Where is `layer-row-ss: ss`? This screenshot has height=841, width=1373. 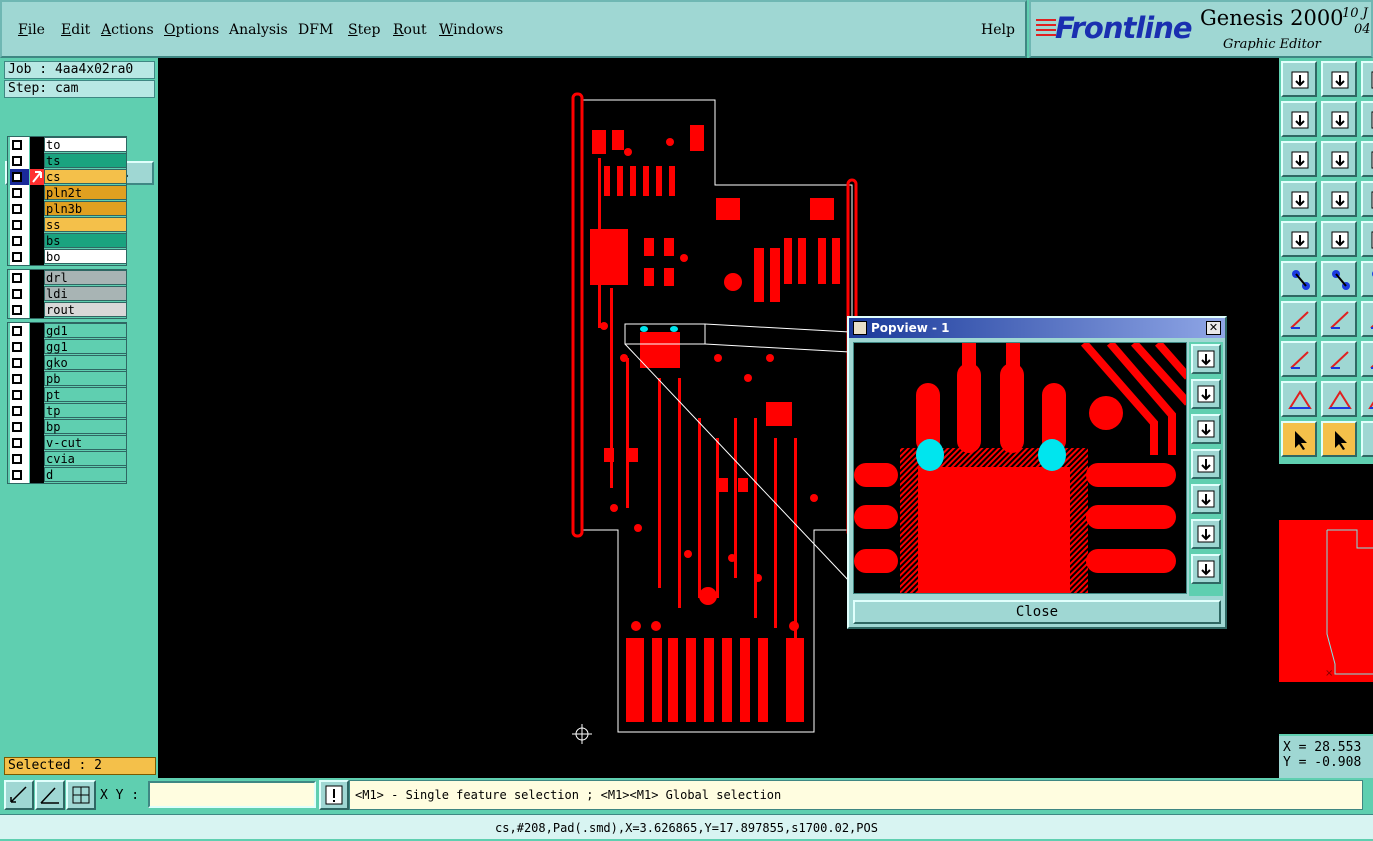
layer-row-ss: ss is located at coordinates (67, 225).